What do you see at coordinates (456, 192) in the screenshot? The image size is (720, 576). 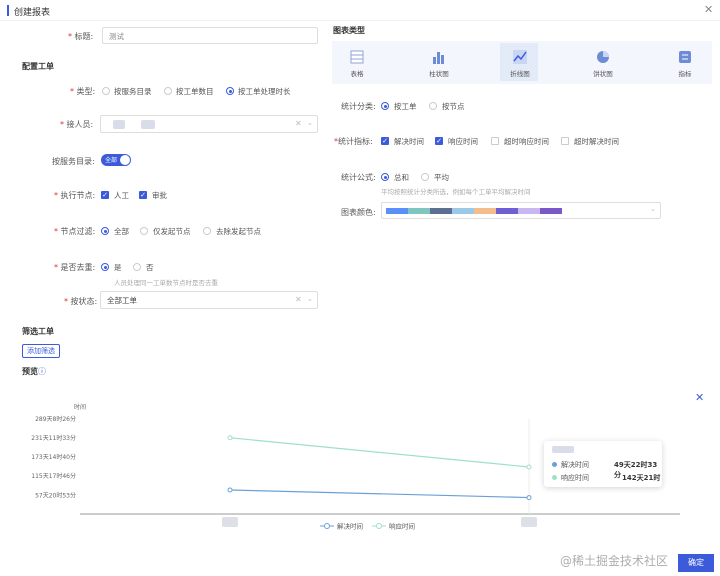 I see `formula-hint: 平均按照统计分类所选，例如每个工单平均解决时间` at bounding box center [456, 192].